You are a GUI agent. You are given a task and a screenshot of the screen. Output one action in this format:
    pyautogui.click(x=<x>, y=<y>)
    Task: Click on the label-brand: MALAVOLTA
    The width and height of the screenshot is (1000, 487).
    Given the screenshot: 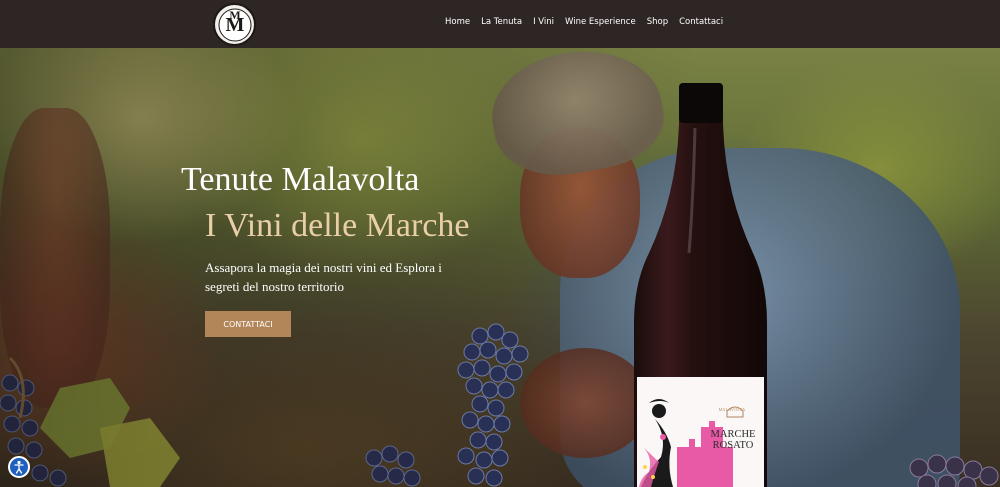 What is the action you would take?
    pyautogui.click(x=732, y=409)
    